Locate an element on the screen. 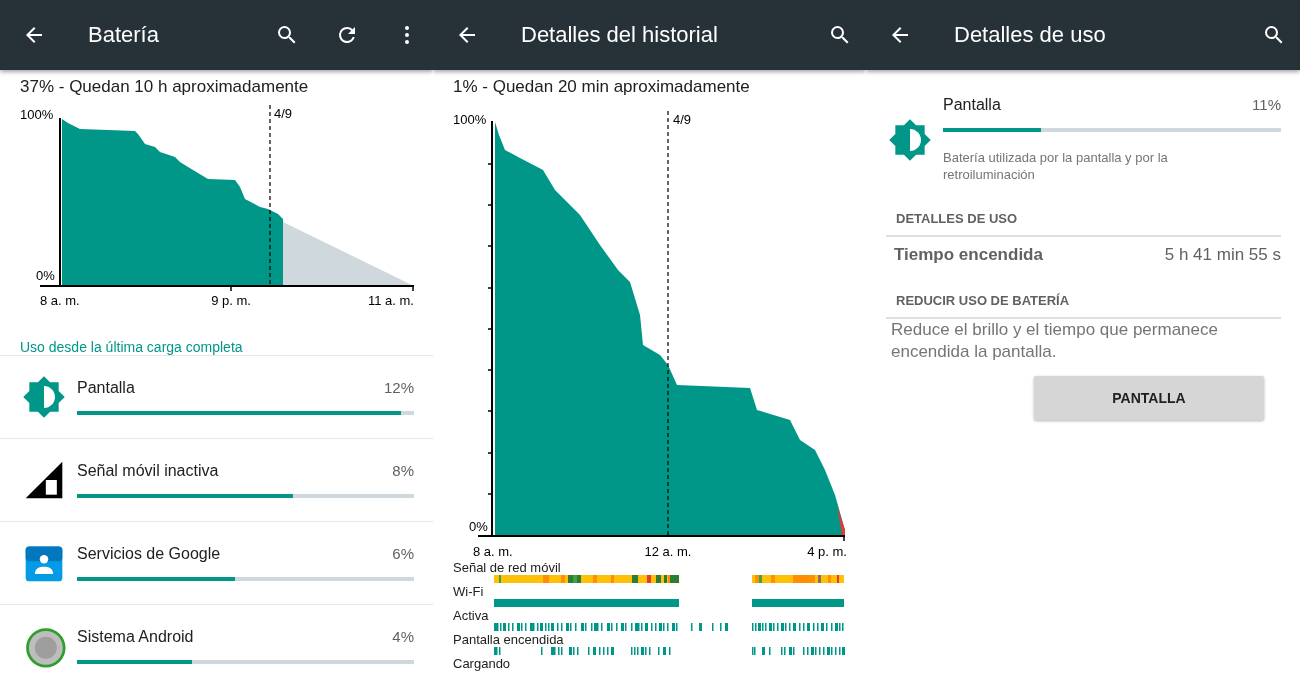 The height and width of the screenshot is (683, 1300). usage-list-item: Señal móvil inactiva 8% is located at coordinates (216, 480).